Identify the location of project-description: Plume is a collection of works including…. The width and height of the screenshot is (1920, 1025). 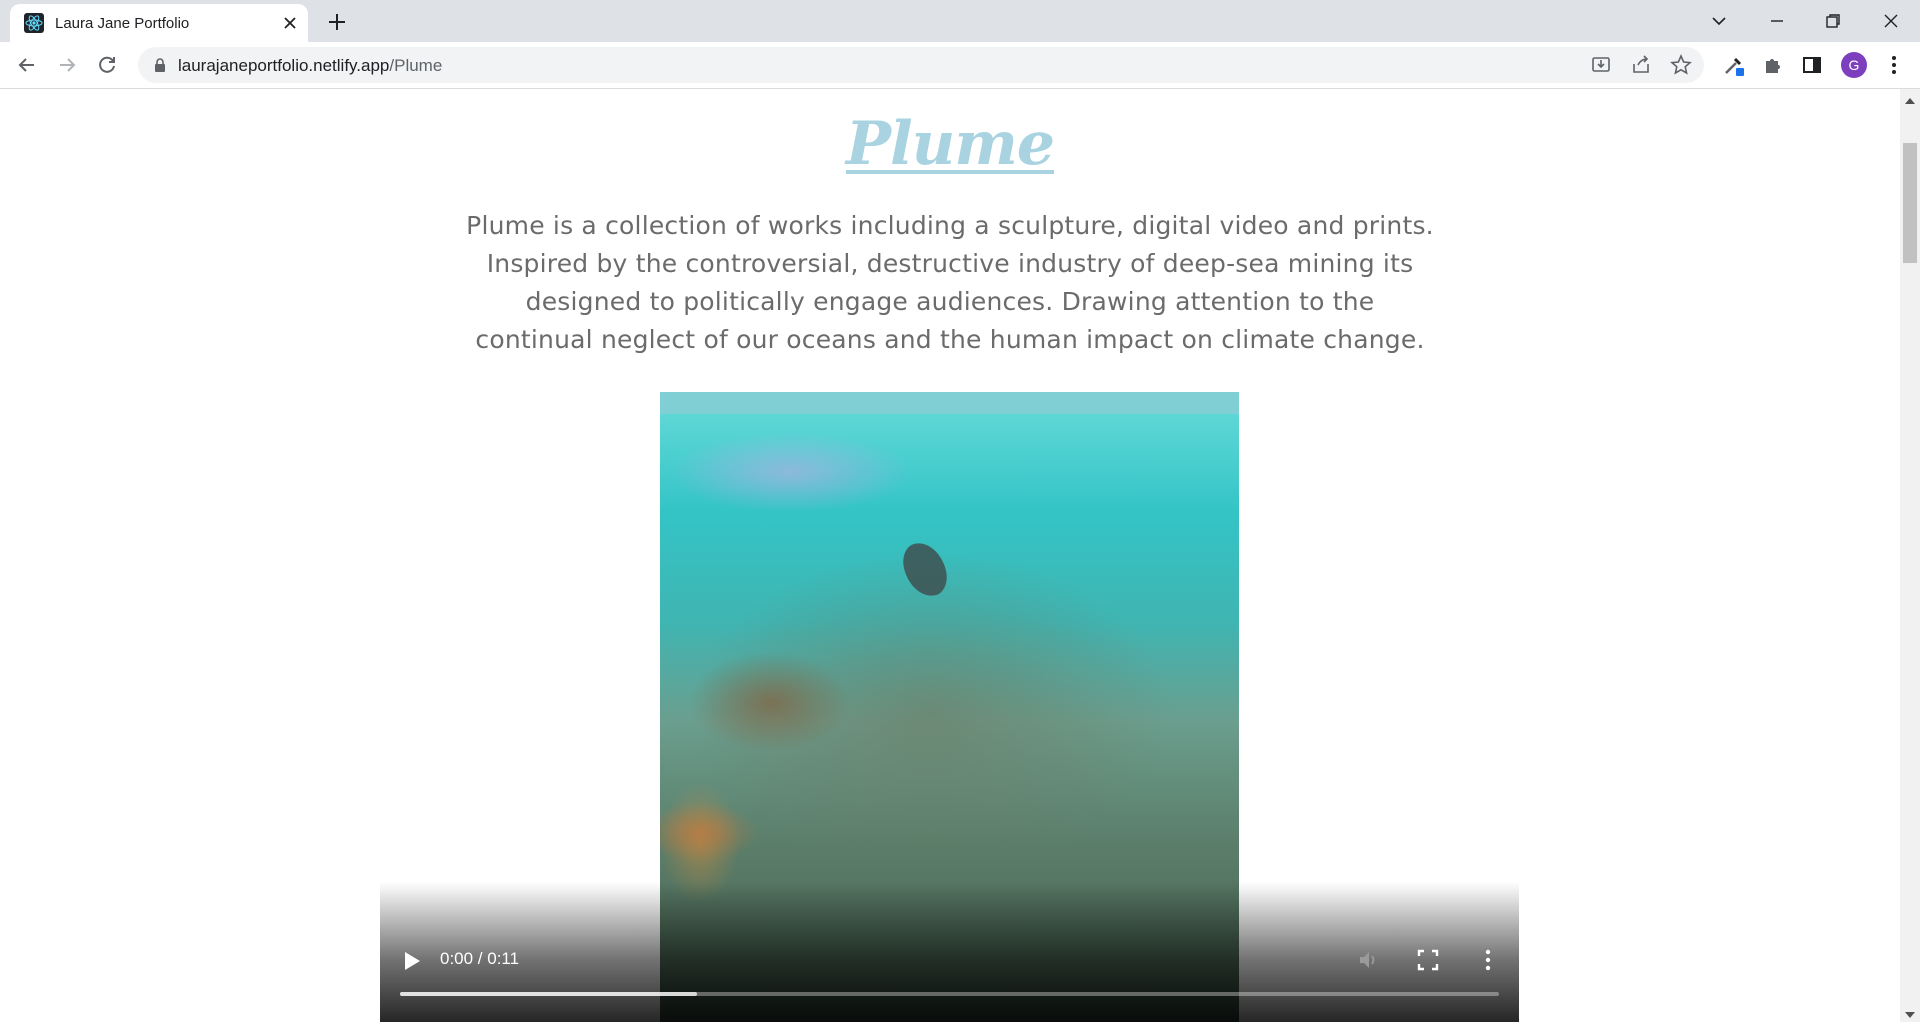
(950, 283).